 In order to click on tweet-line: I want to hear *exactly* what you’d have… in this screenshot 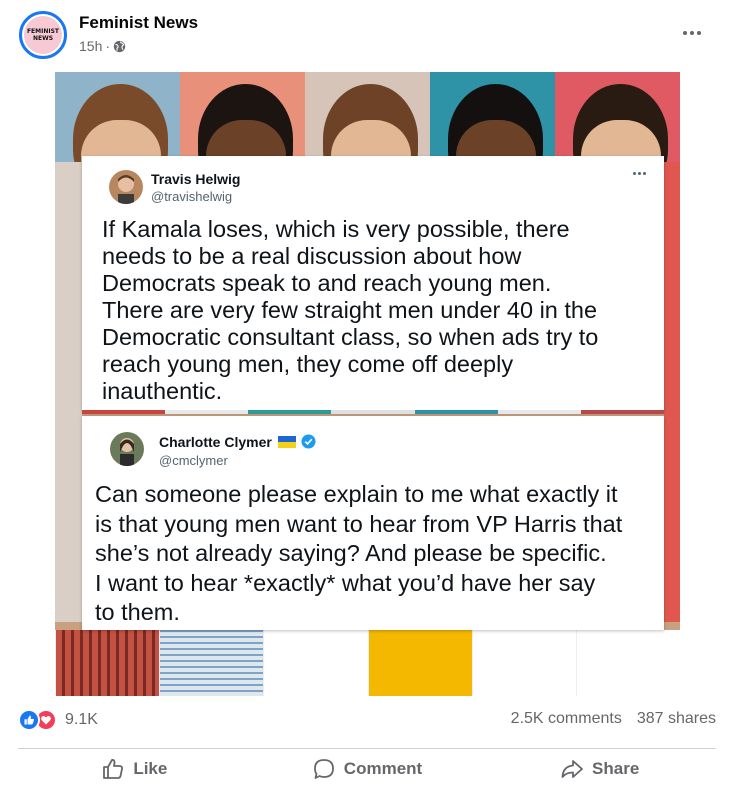, I will do `click(345, 582)`.